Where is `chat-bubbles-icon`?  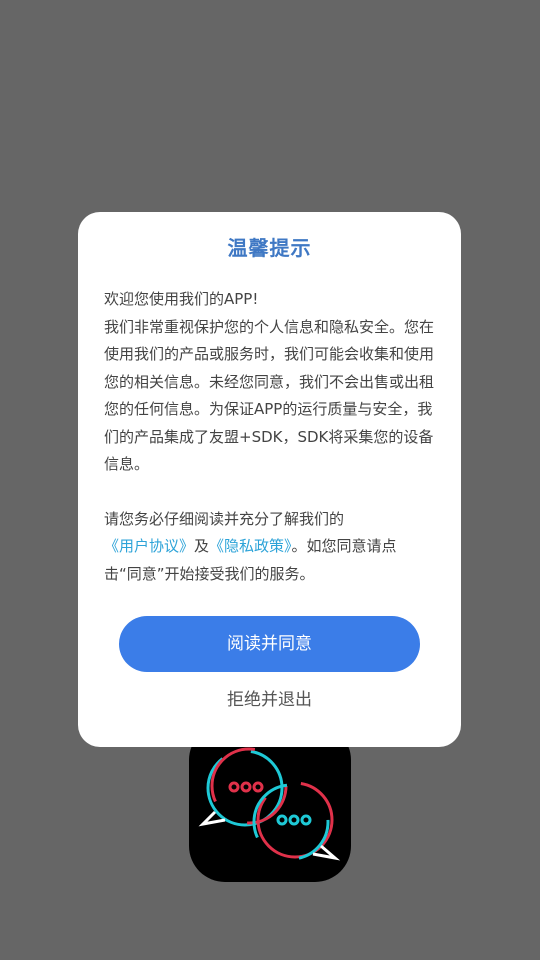
chat-bubbles-icon is located at coordinates (269, 804).